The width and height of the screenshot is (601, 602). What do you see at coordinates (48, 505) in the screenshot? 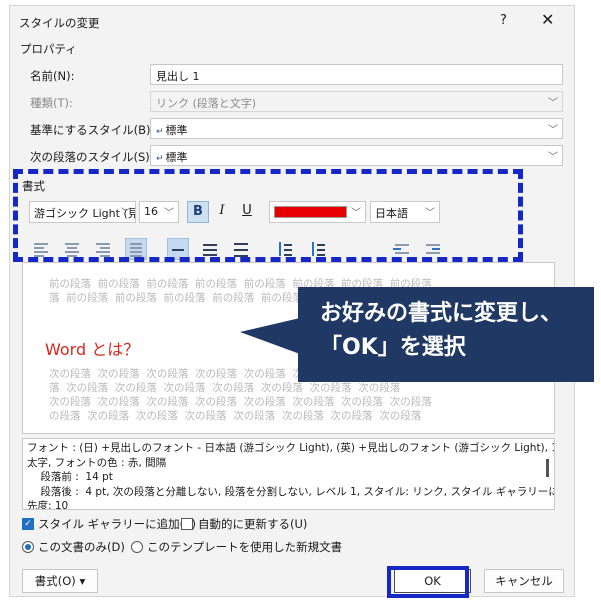
I see `description-line: 先度: 10` at bounding box center [48, 505].